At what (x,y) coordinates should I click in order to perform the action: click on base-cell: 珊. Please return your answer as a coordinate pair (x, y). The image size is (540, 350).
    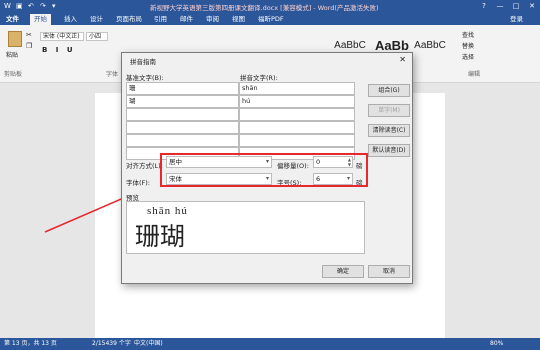
    Looking at the image, I should click on (182, 88).